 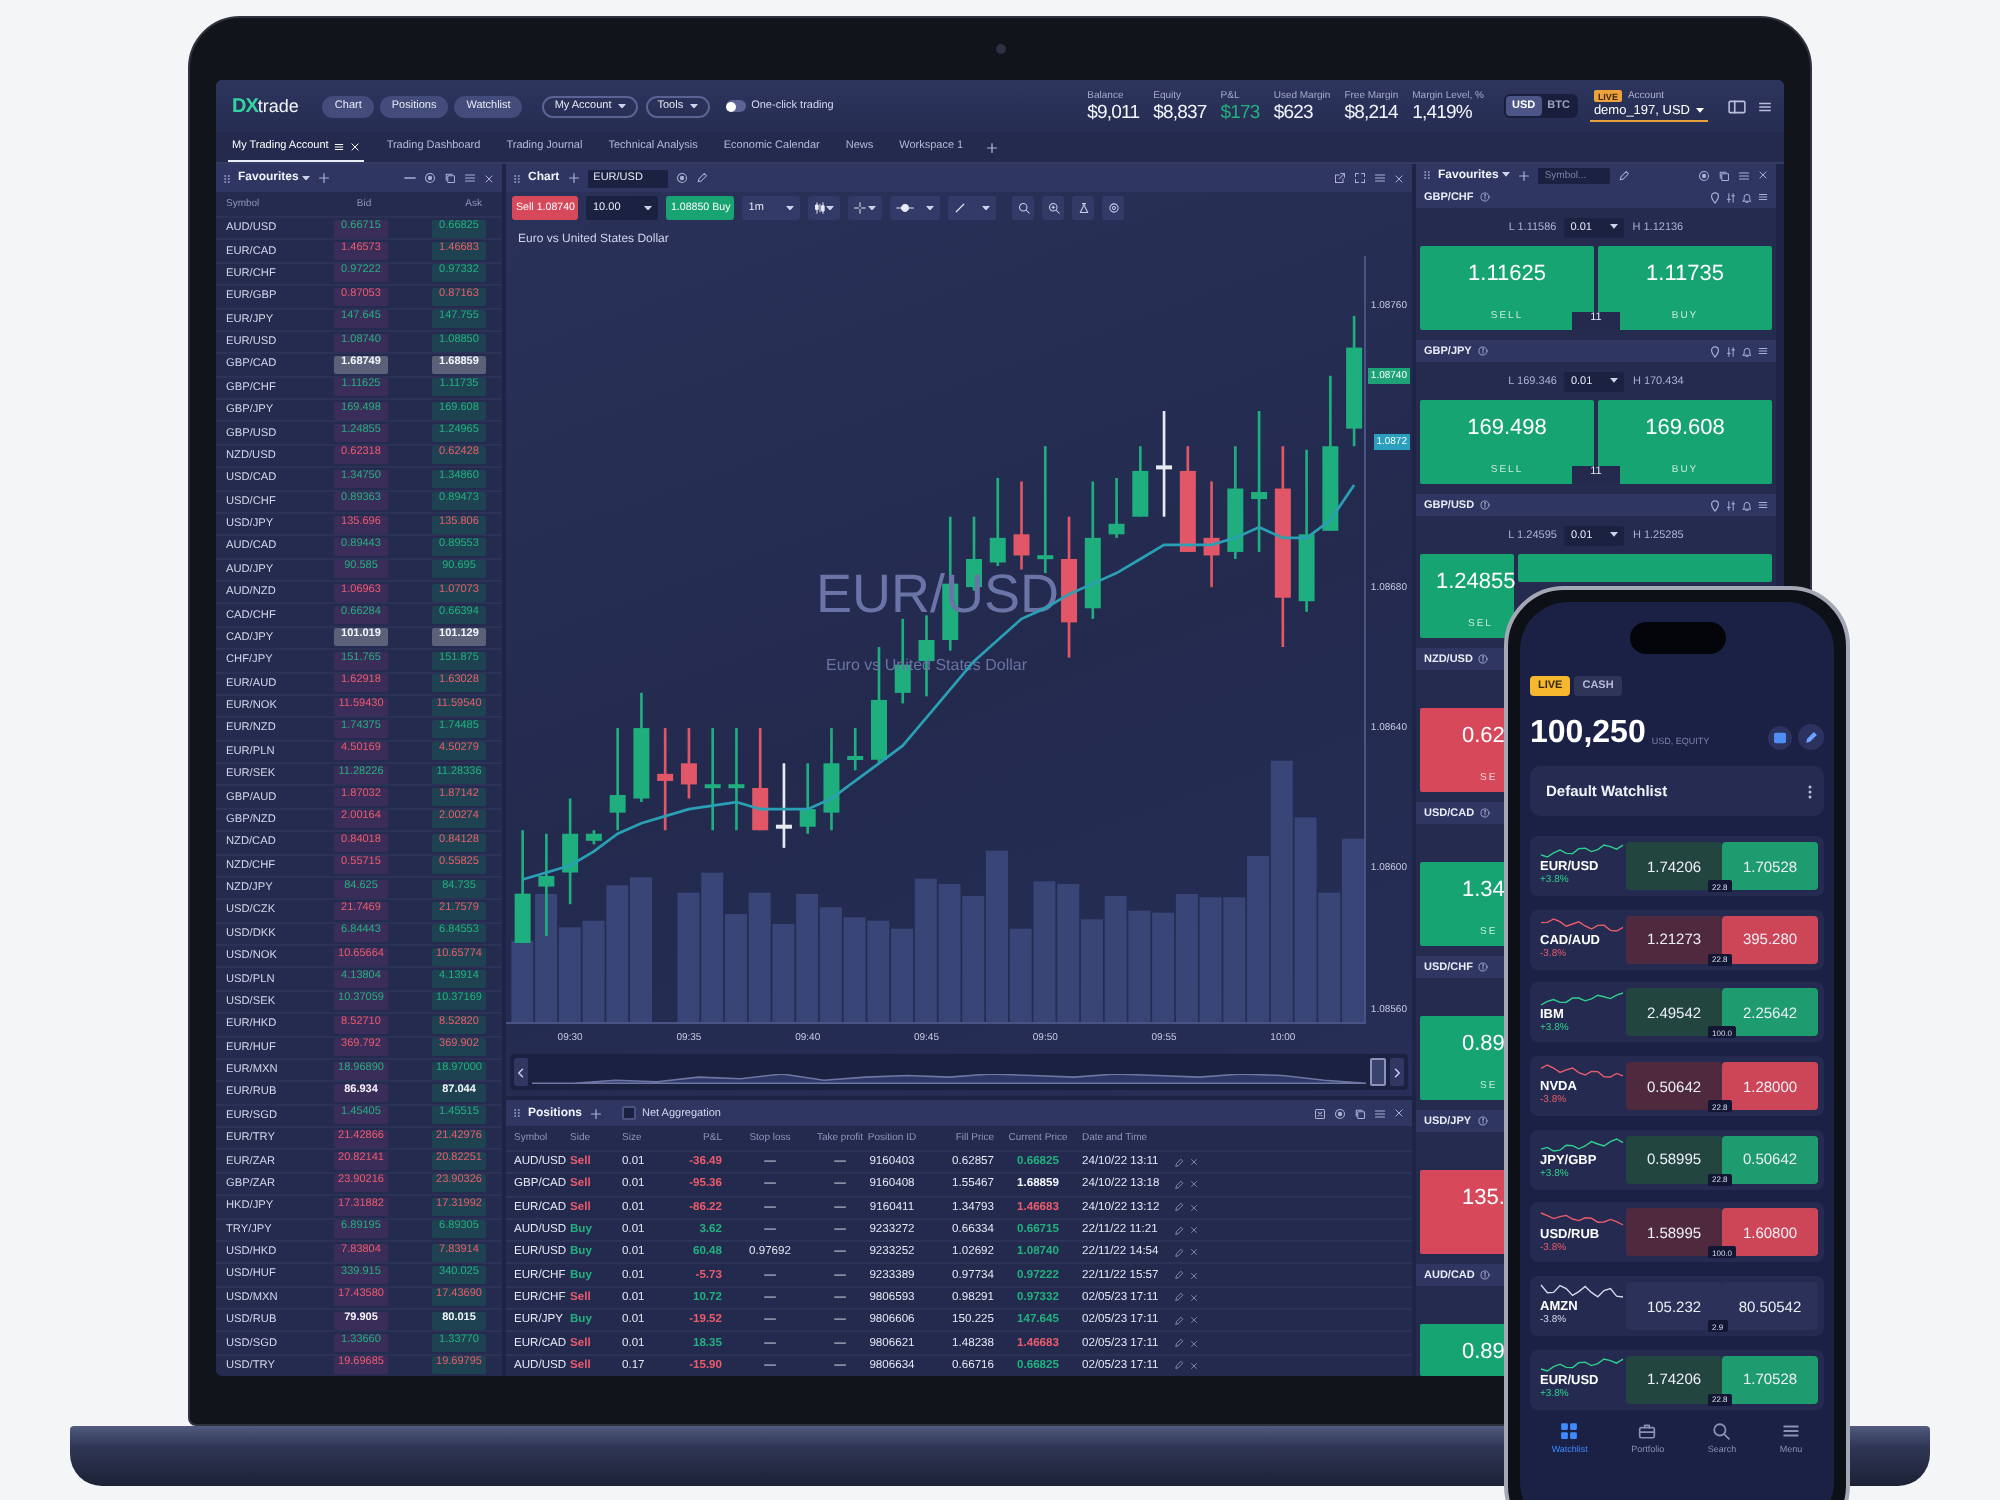 What do you see at coordinates (1677, 638) in the screenshot?
I see `camera-notch` at bounding box center [1677, 638].